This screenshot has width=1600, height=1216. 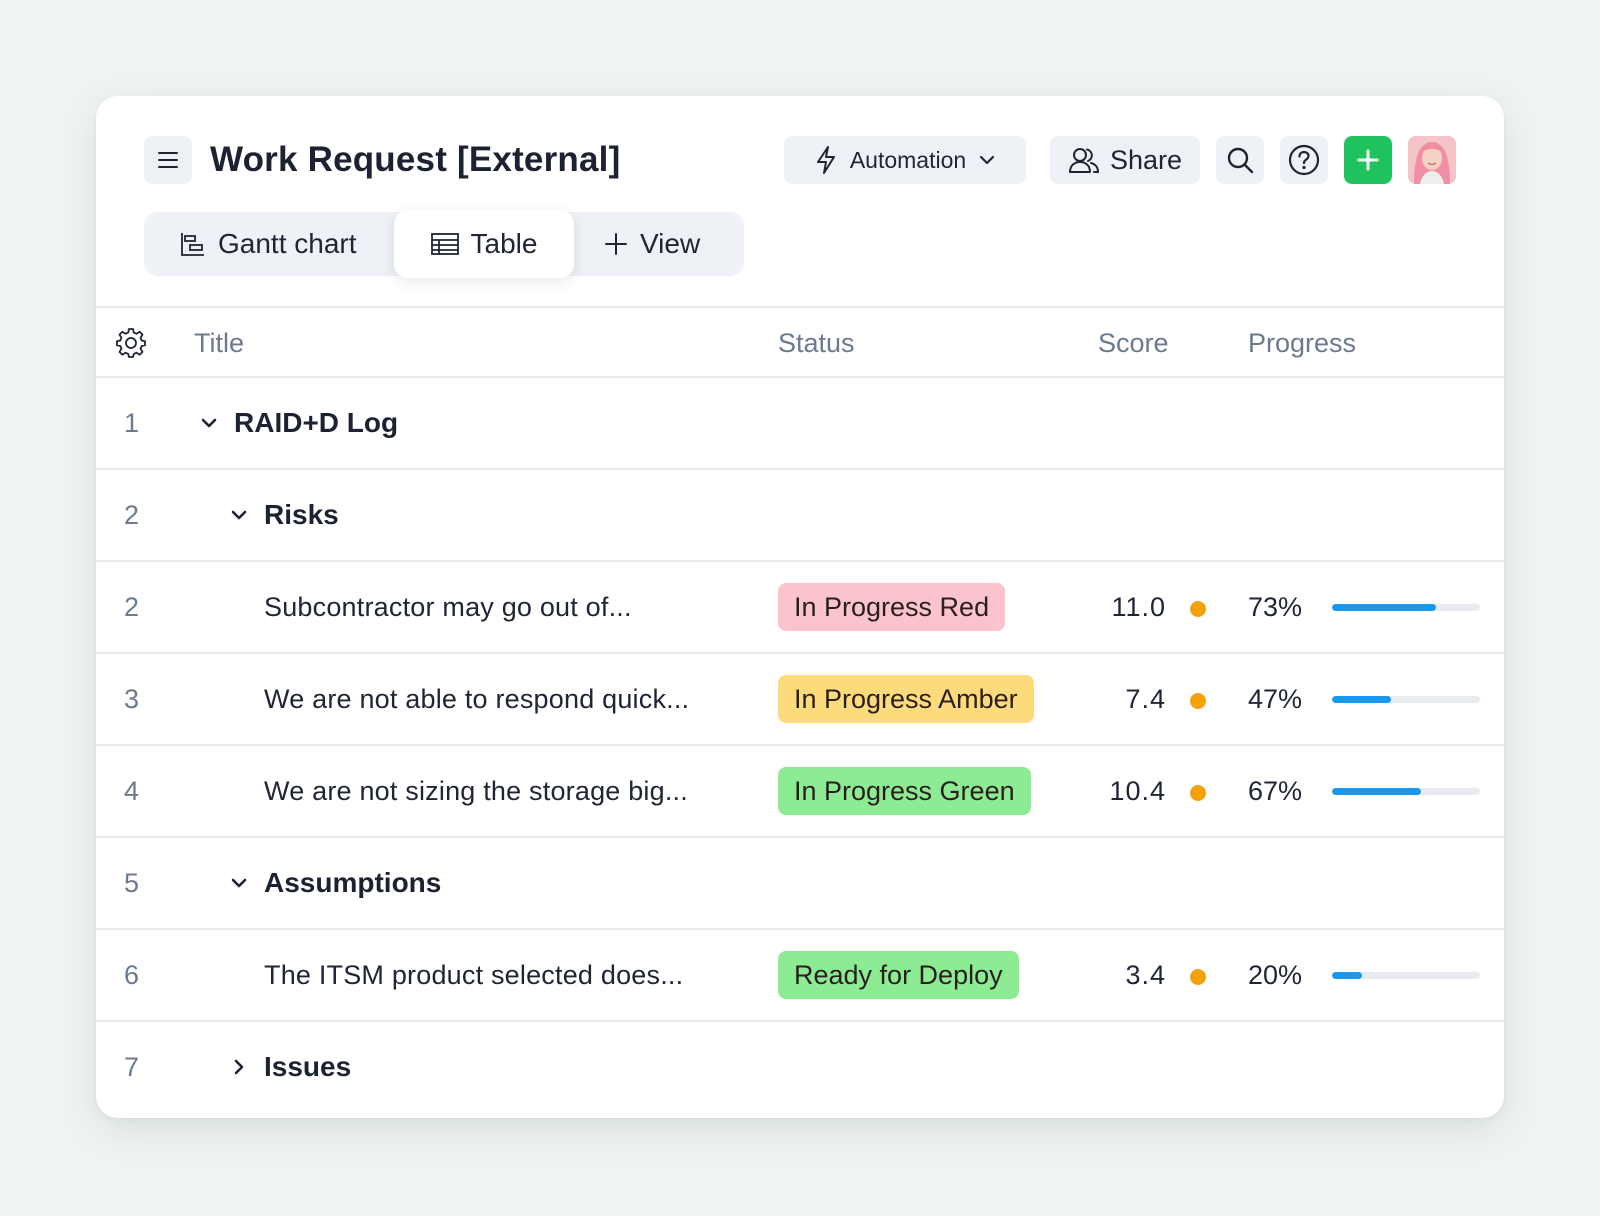 What do you see at coordinates (132, 698) in the screenshot?
I see `row-number: 3` at bounding box center [132, 698].